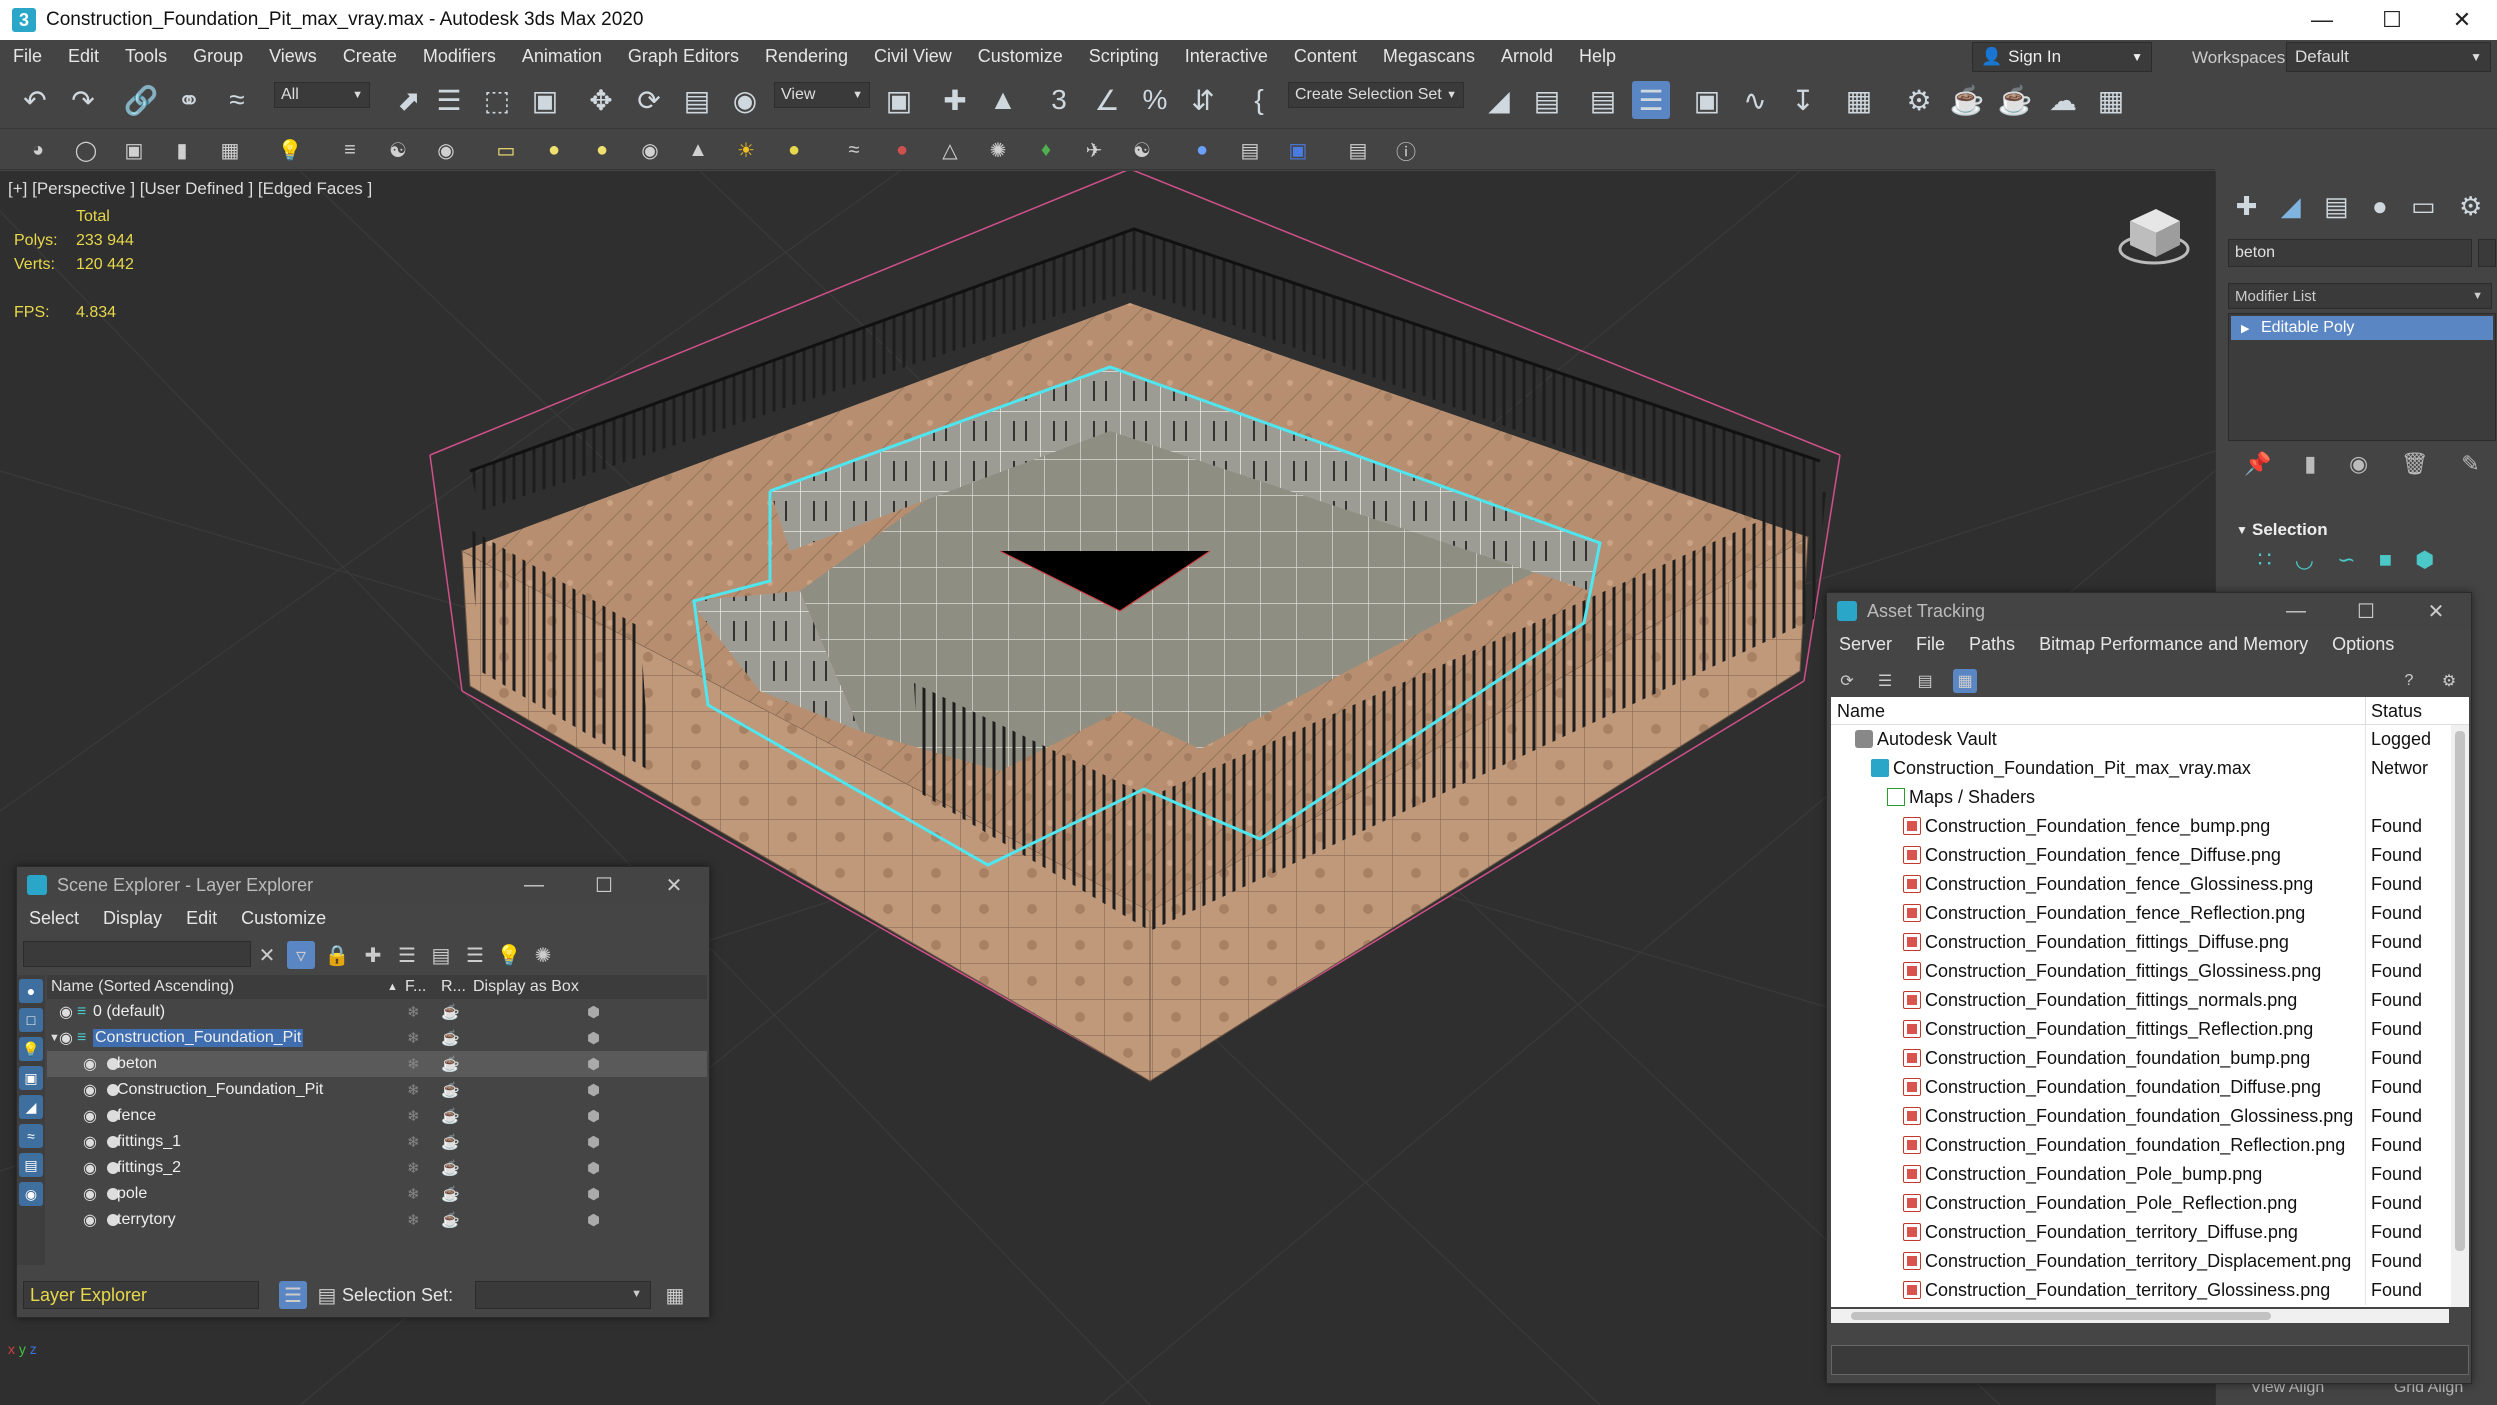  I want to click on rendered-frame-icon: ☕, so click(1967, 100).